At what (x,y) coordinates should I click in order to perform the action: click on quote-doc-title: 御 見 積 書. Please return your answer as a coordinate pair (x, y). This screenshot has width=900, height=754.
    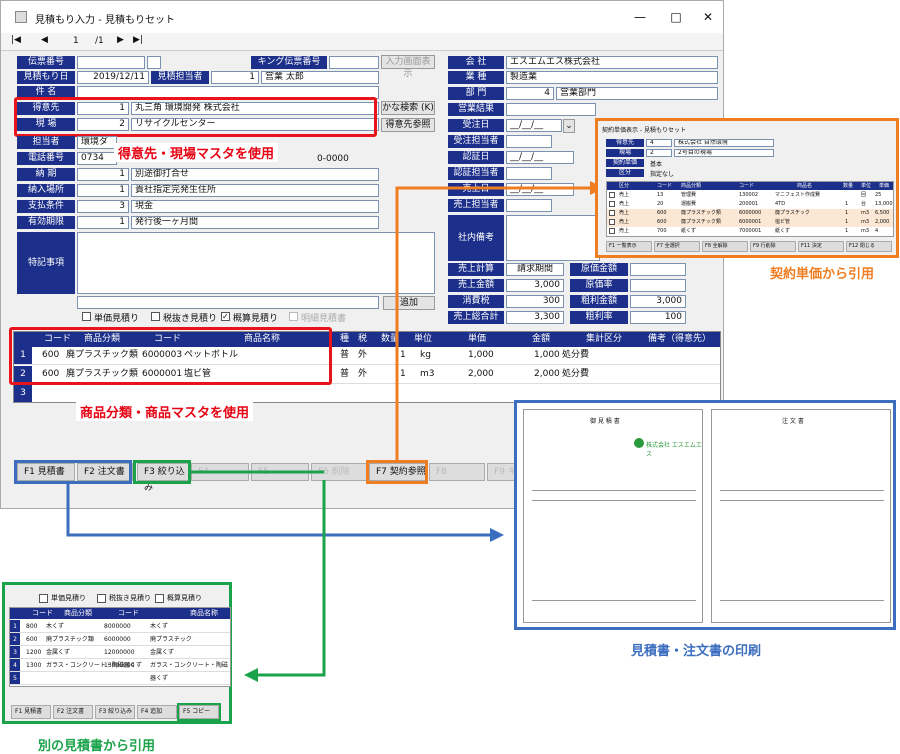
    Looking at the image, I should click on (605, 421).